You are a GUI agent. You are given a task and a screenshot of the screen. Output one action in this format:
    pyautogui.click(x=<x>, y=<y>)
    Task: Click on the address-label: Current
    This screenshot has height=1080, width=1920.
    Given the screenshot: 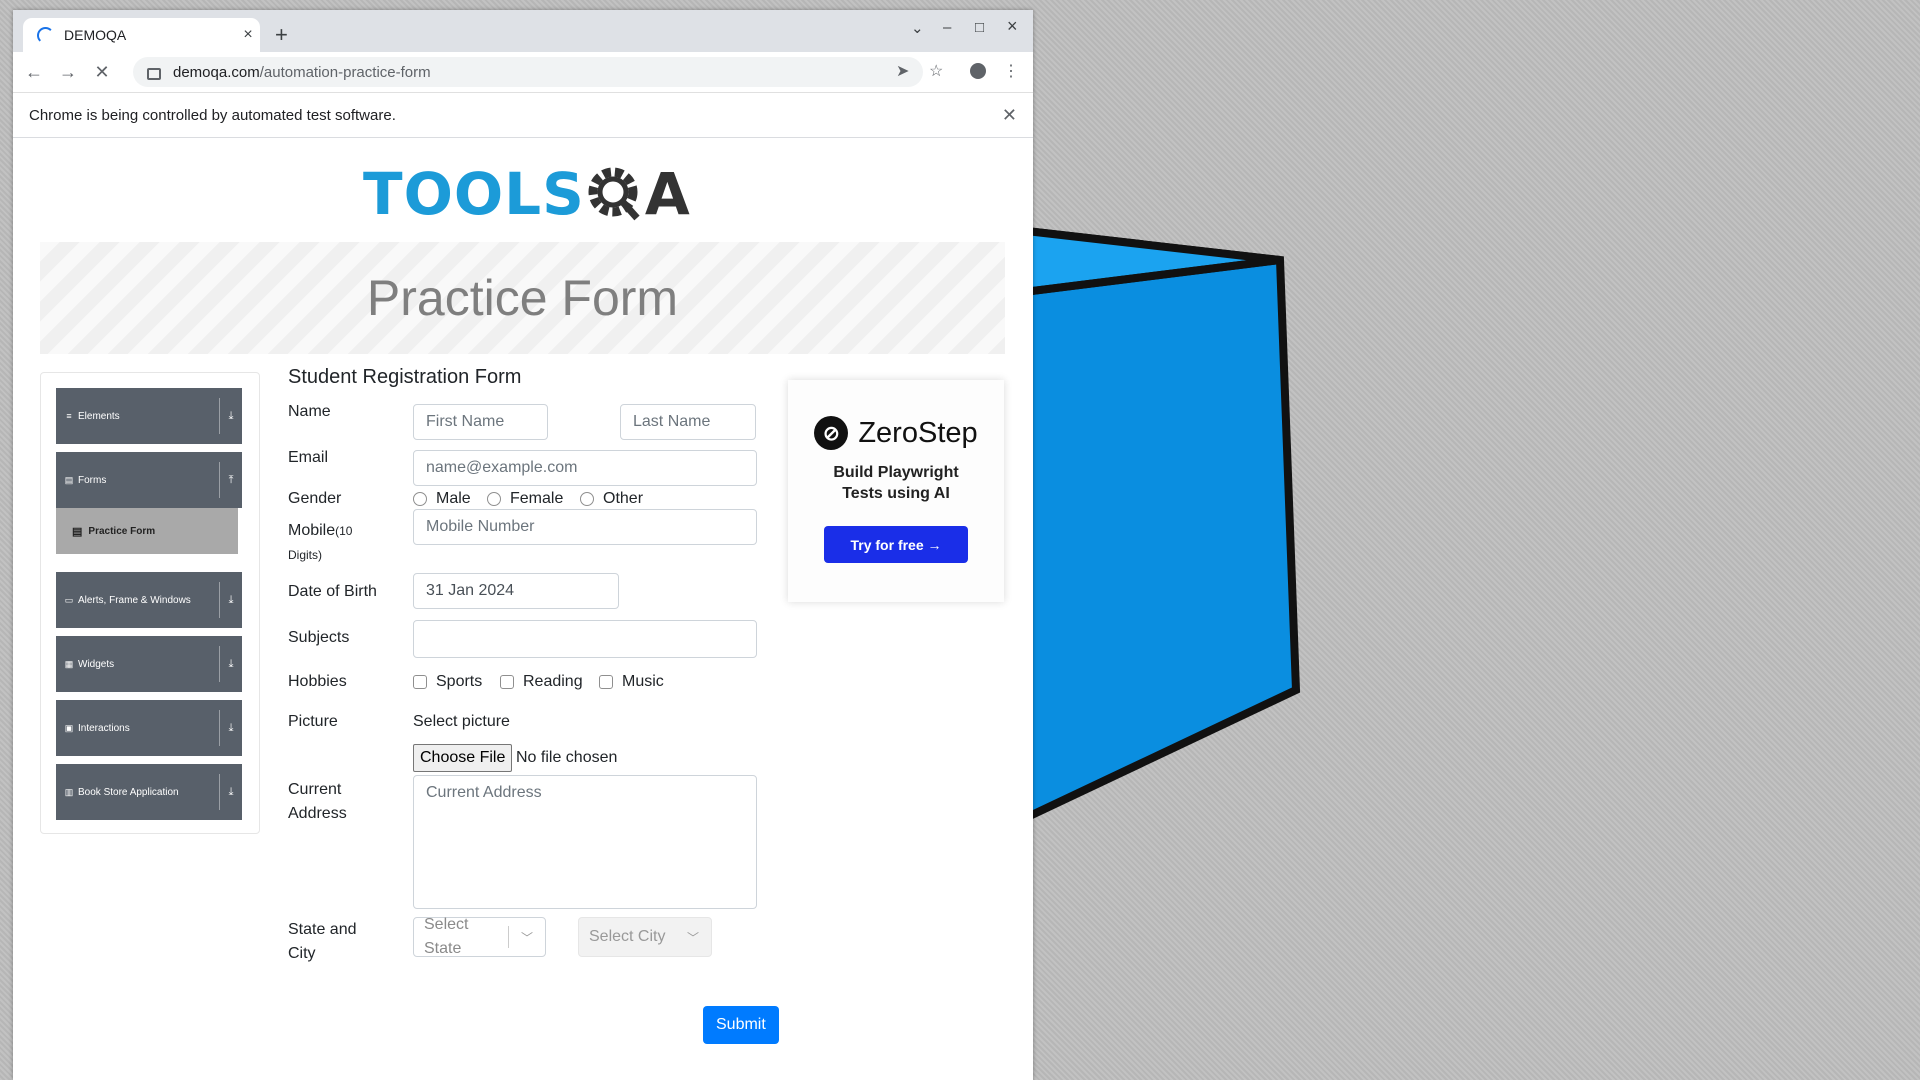 What is the action you would take?
    pyautogui.click(x=315, y=789)
    